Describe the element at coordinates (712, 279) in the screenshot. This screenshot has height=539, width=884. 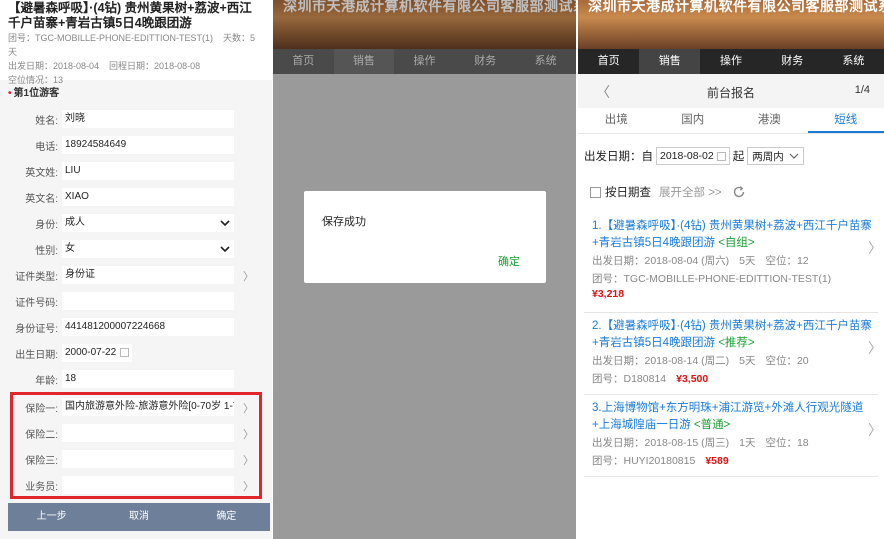
I see `item-group: 团号：TGC-MOBILLE-PHONE-EDITTION-TEST(1)` at that location.